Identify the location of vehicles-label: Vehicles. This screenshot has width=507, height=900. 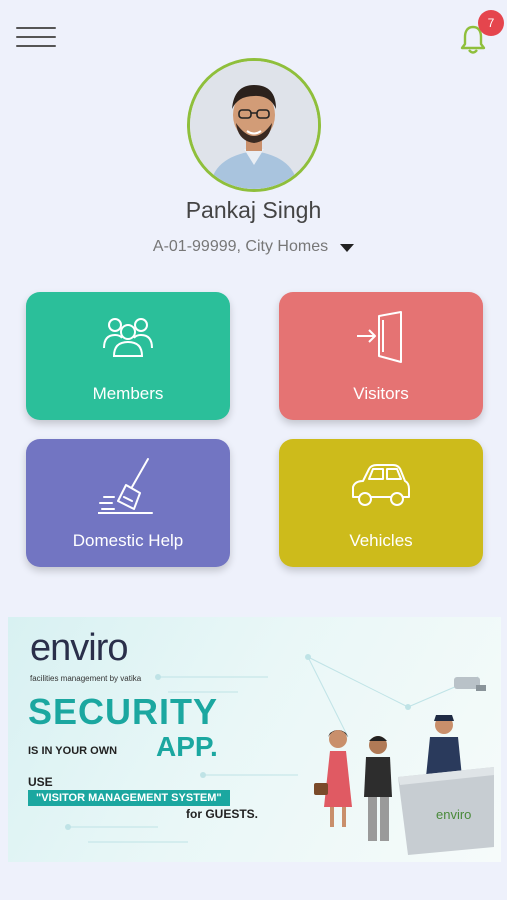
(381, 540).